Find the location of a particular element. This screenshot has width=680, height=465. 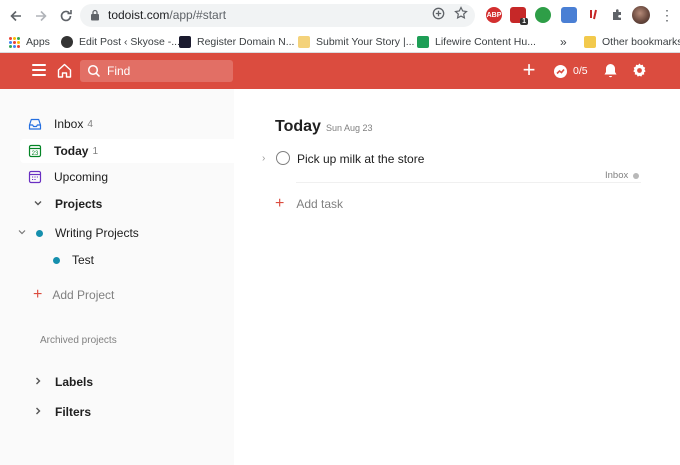

search-box is located at coordinates (156, 71).